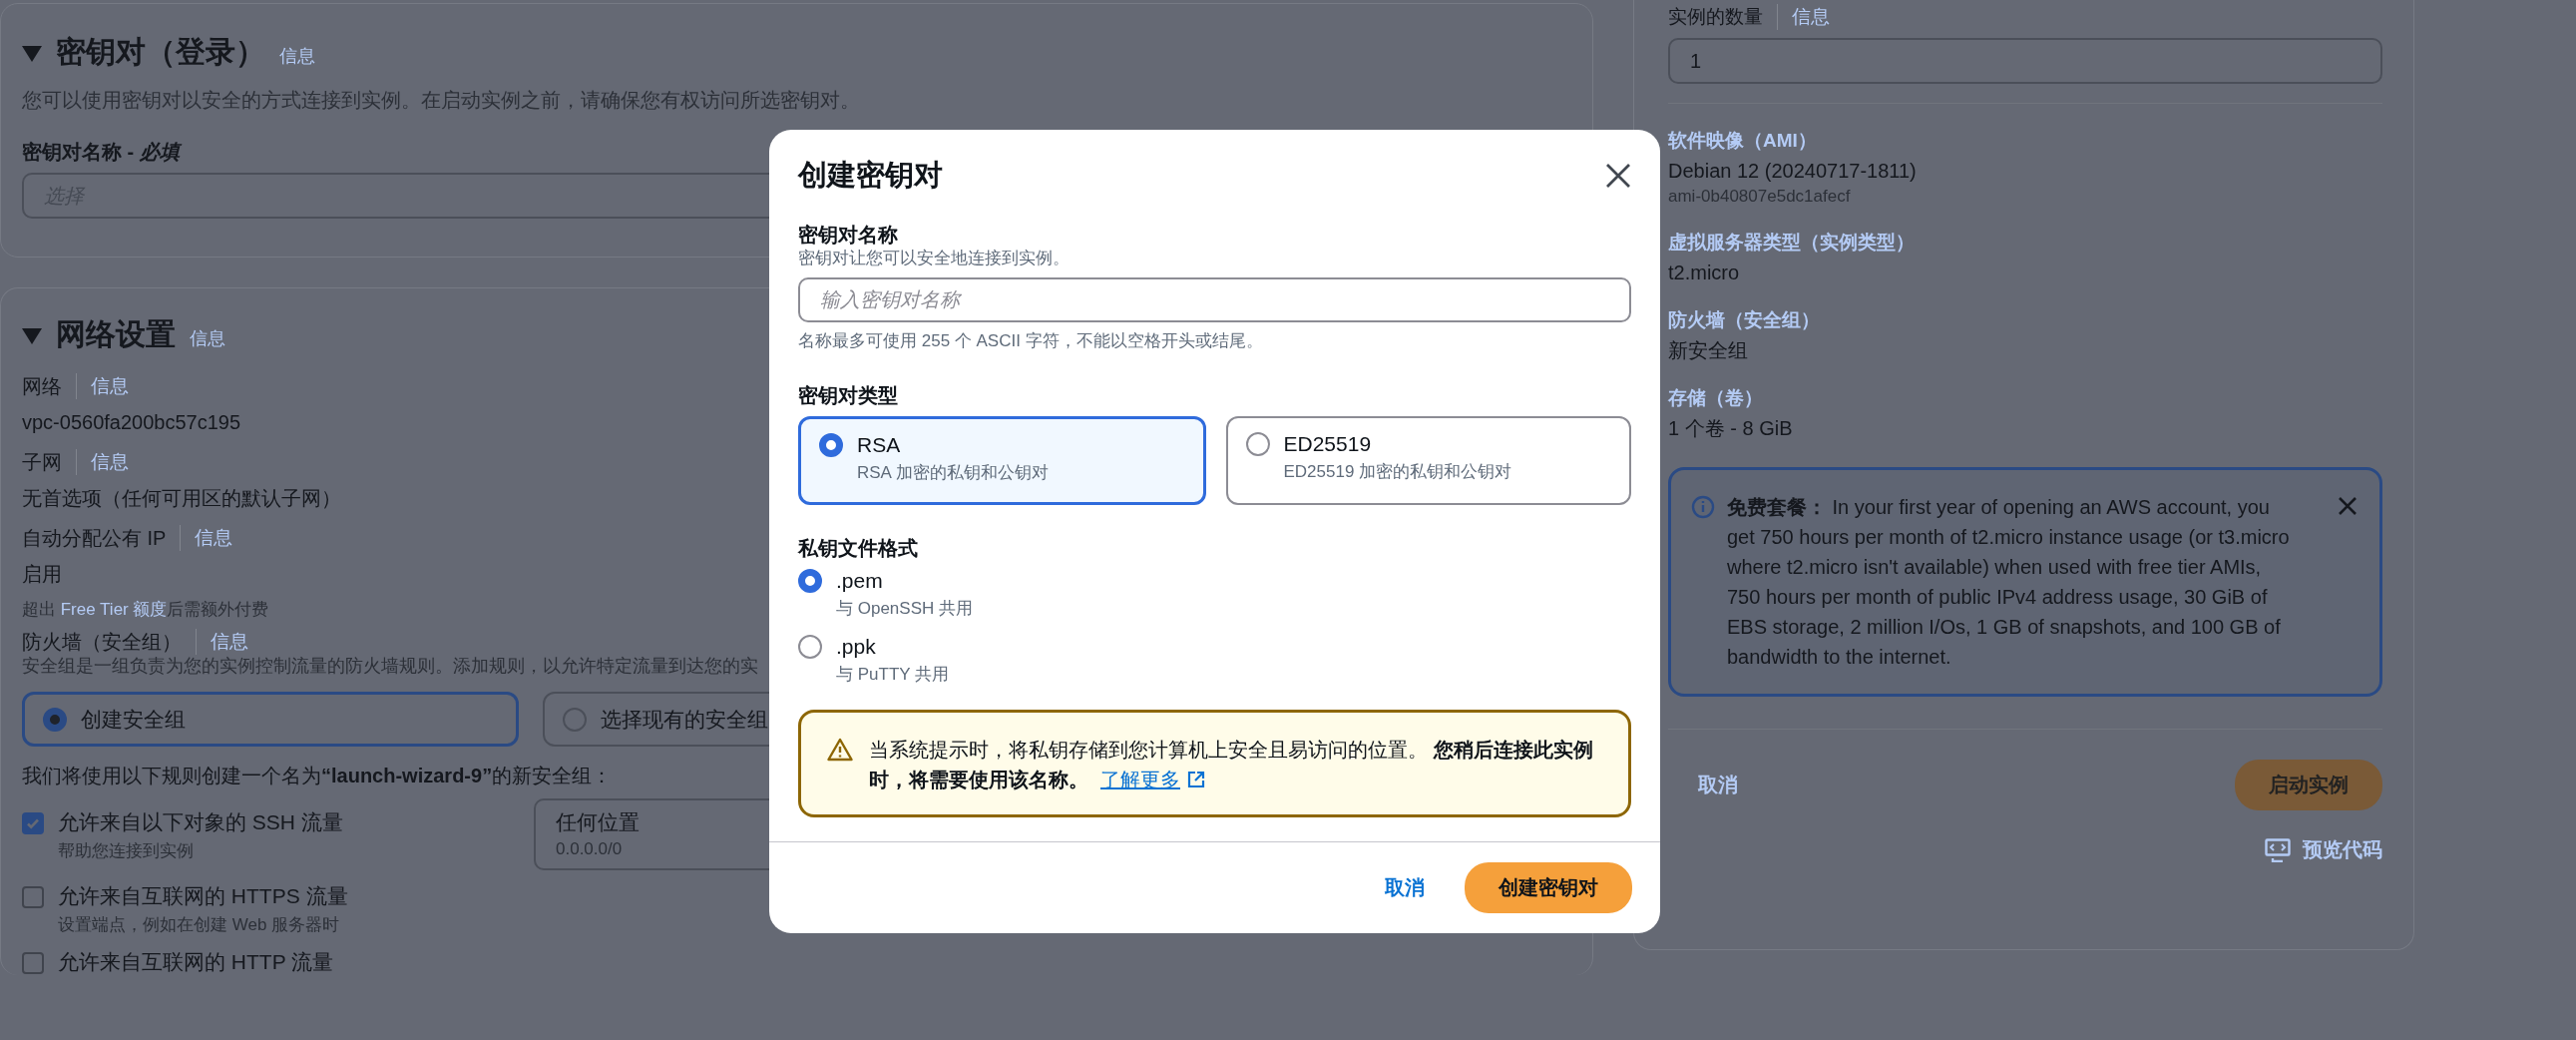 The height and width of the screenshot is (1040, 2576). Describe the element at coordinates (598, 822) in the screenshot. I see `source-value: 任何位置` at that location.